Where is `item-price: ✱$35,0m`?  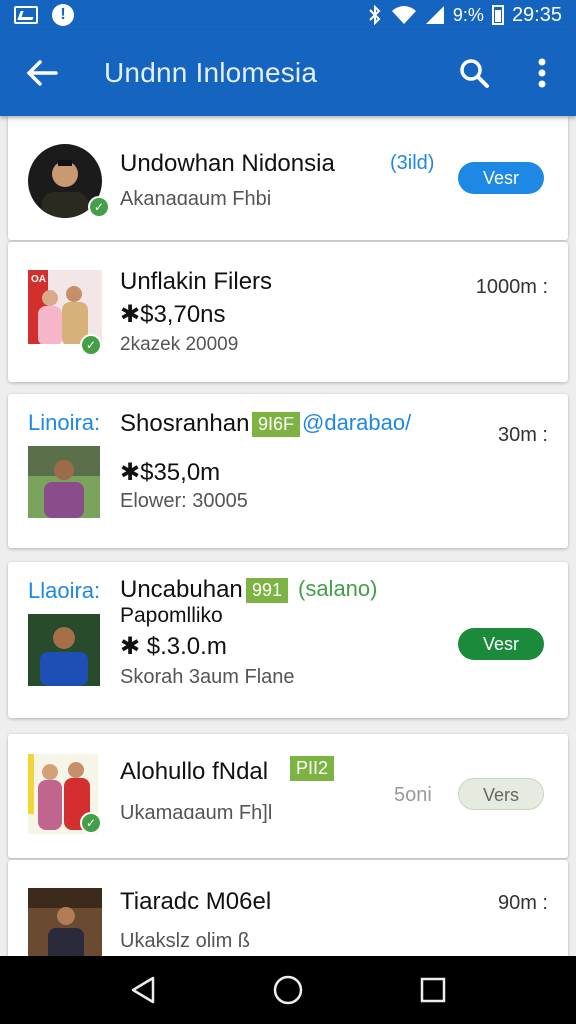
item-price: ✱$35,0m is located at coordinates (170, 472).